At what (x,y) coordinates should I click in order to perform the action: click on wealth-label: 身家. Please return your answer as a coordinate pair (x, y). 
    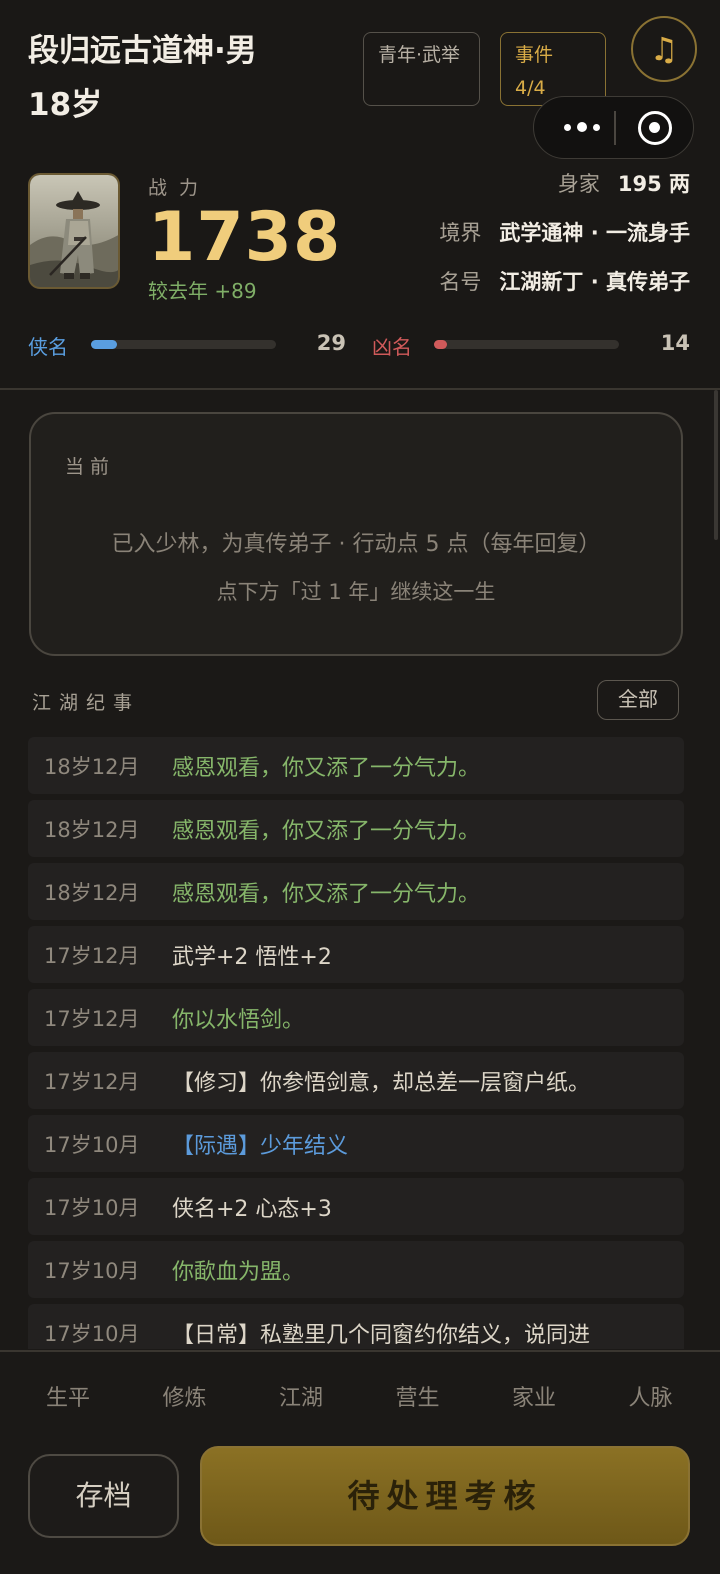
    Looking at the image, I should click on (578, 184).